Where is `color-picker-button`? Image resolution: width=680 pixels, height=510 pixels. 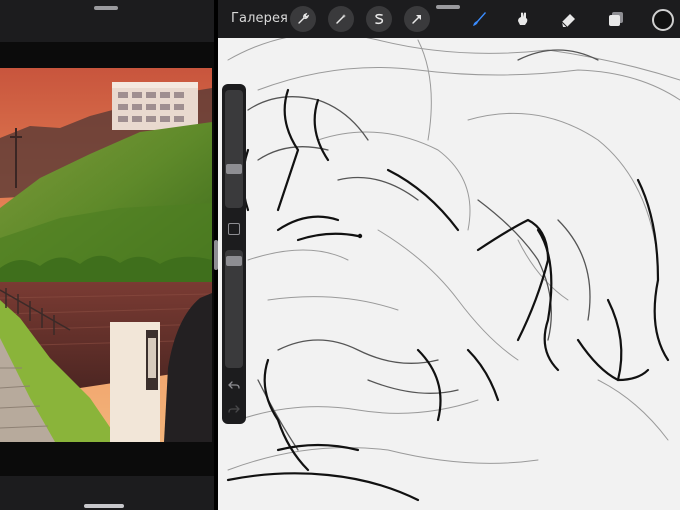
color-picker-button is located at coordinates (663, 20).